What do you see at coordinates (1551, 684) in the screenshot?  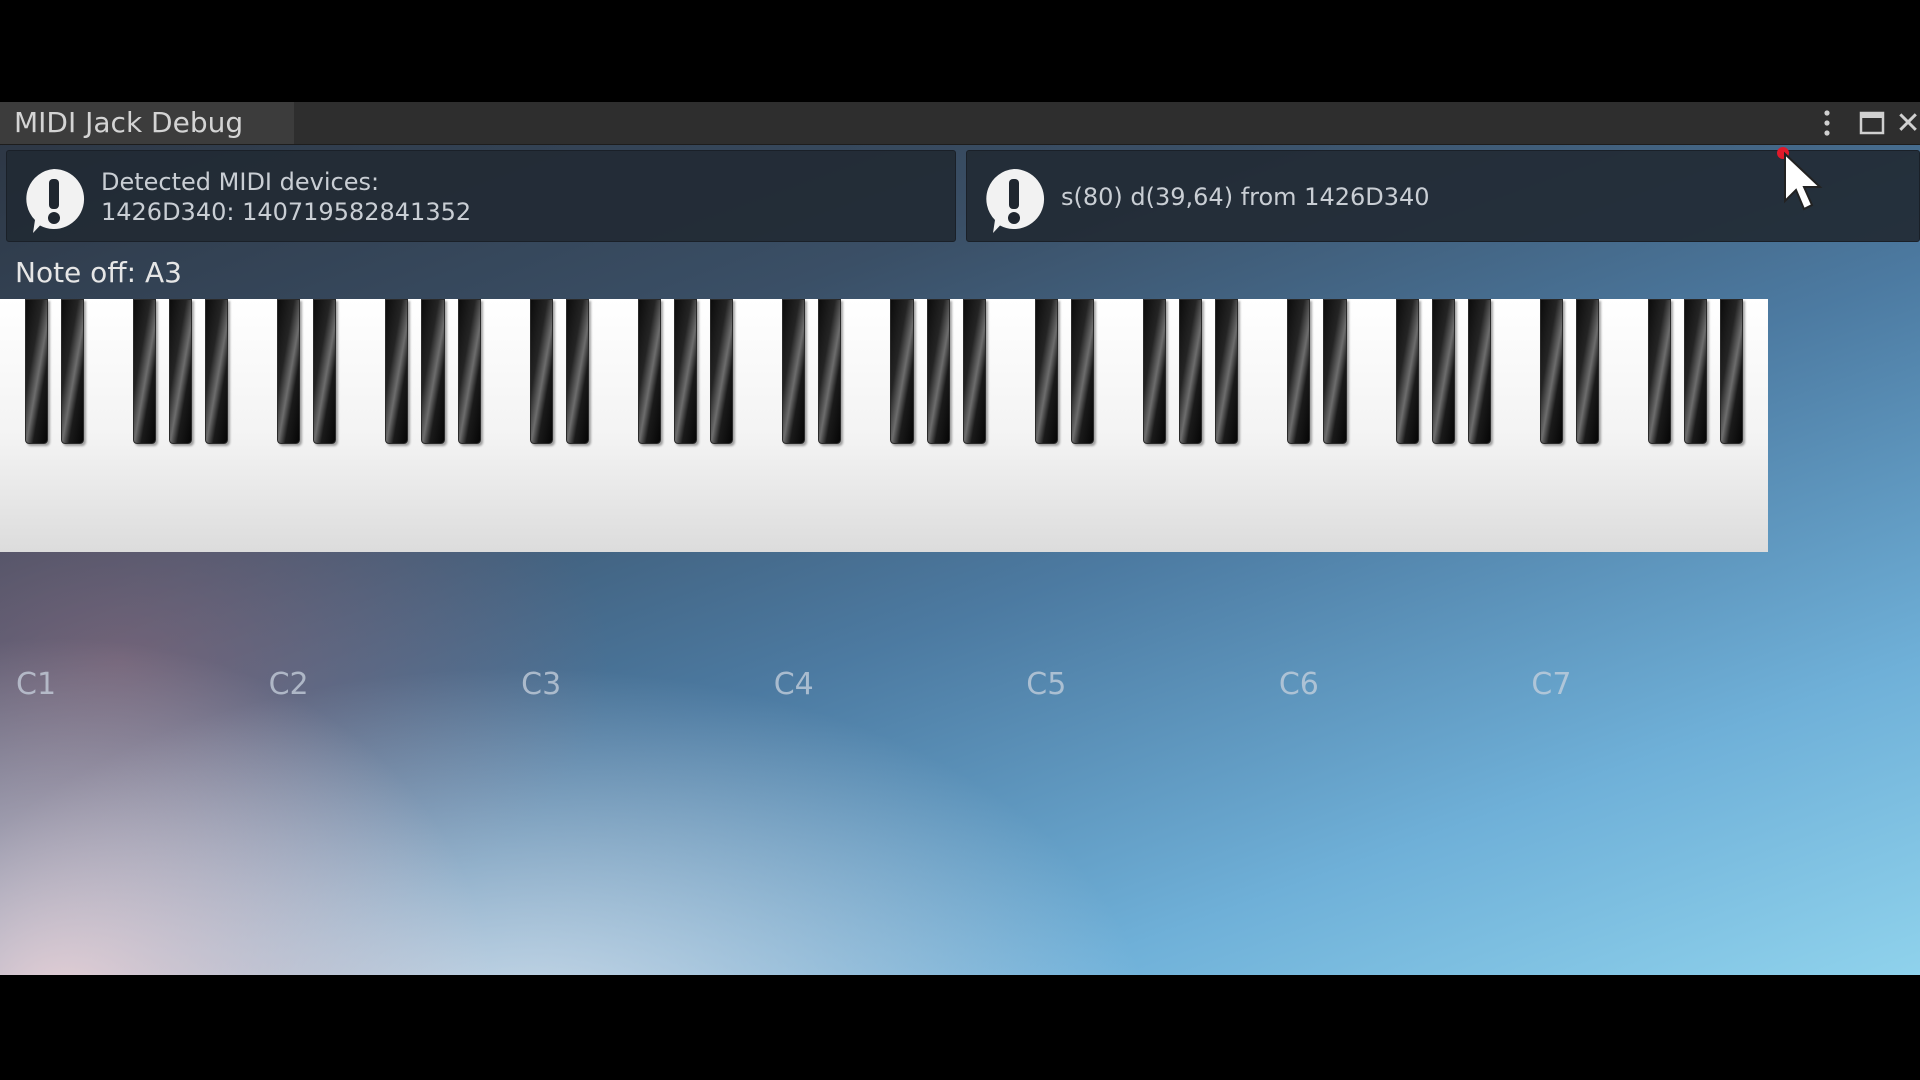 I see `octave-label: C7` at bounding box center [1551, 684].